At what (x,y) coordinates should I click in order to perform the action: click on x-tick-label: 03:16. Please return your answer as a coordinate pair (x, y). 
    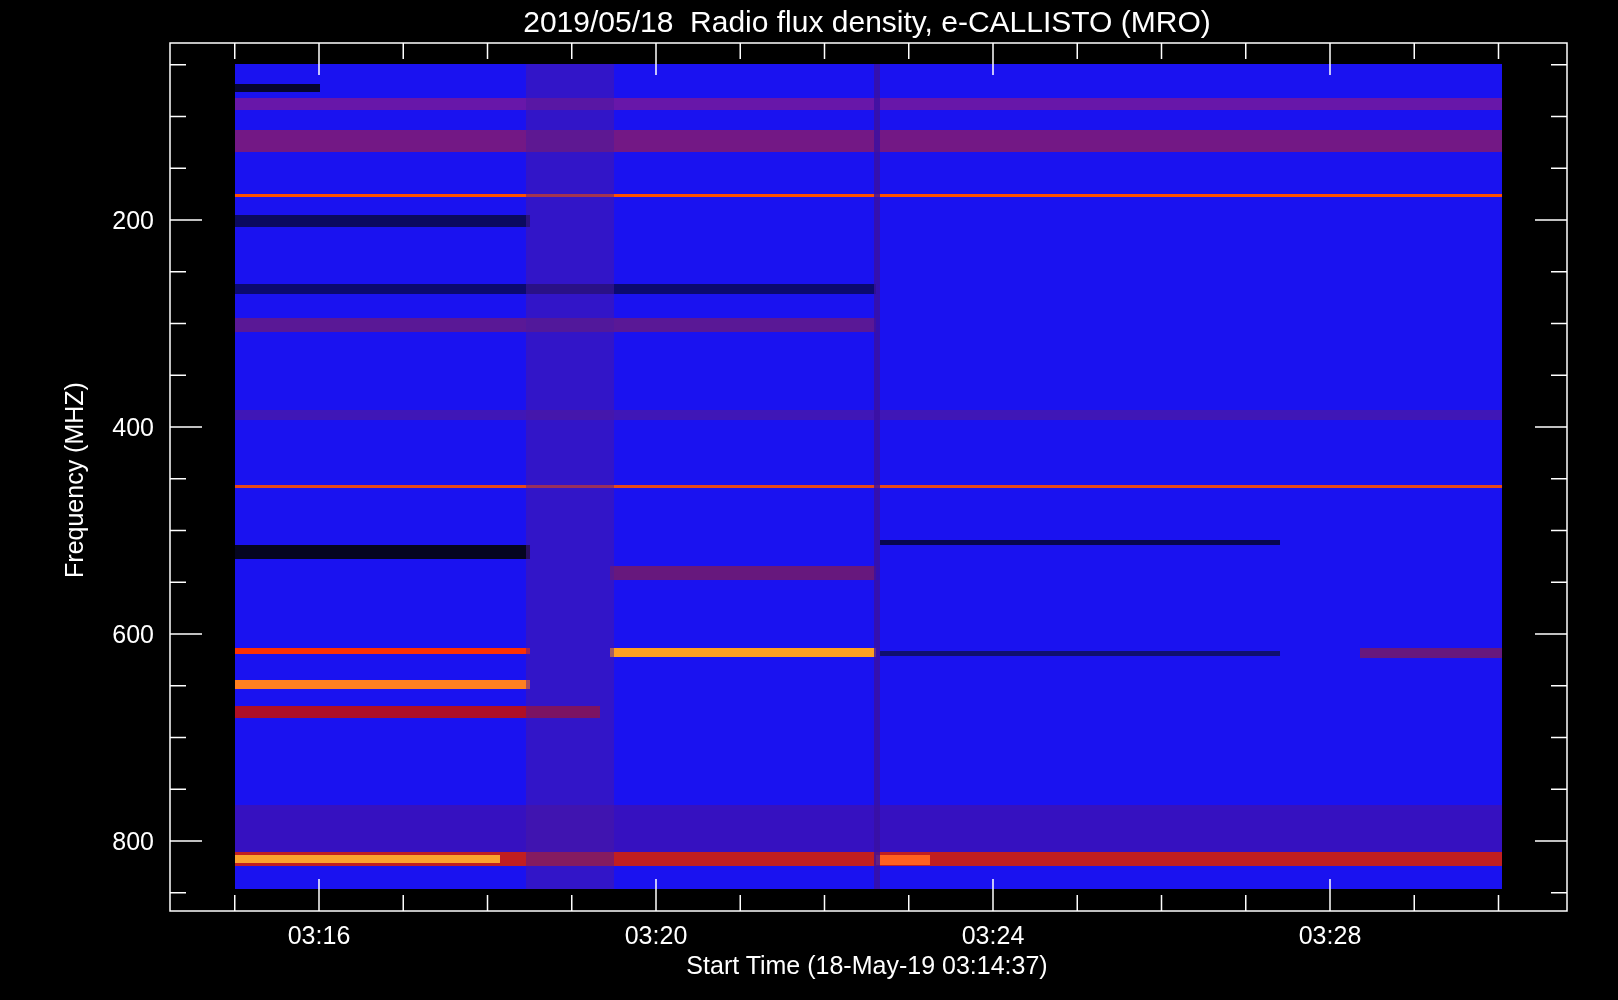
    Looking at the image, I should click on (319, 935).